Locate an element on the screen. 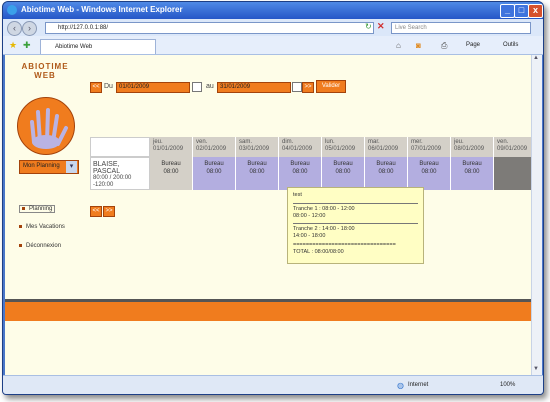 The width and height of the screenshot is (550, 402). add-favorite-icon: ✚ is located at coordinates (27, 45).